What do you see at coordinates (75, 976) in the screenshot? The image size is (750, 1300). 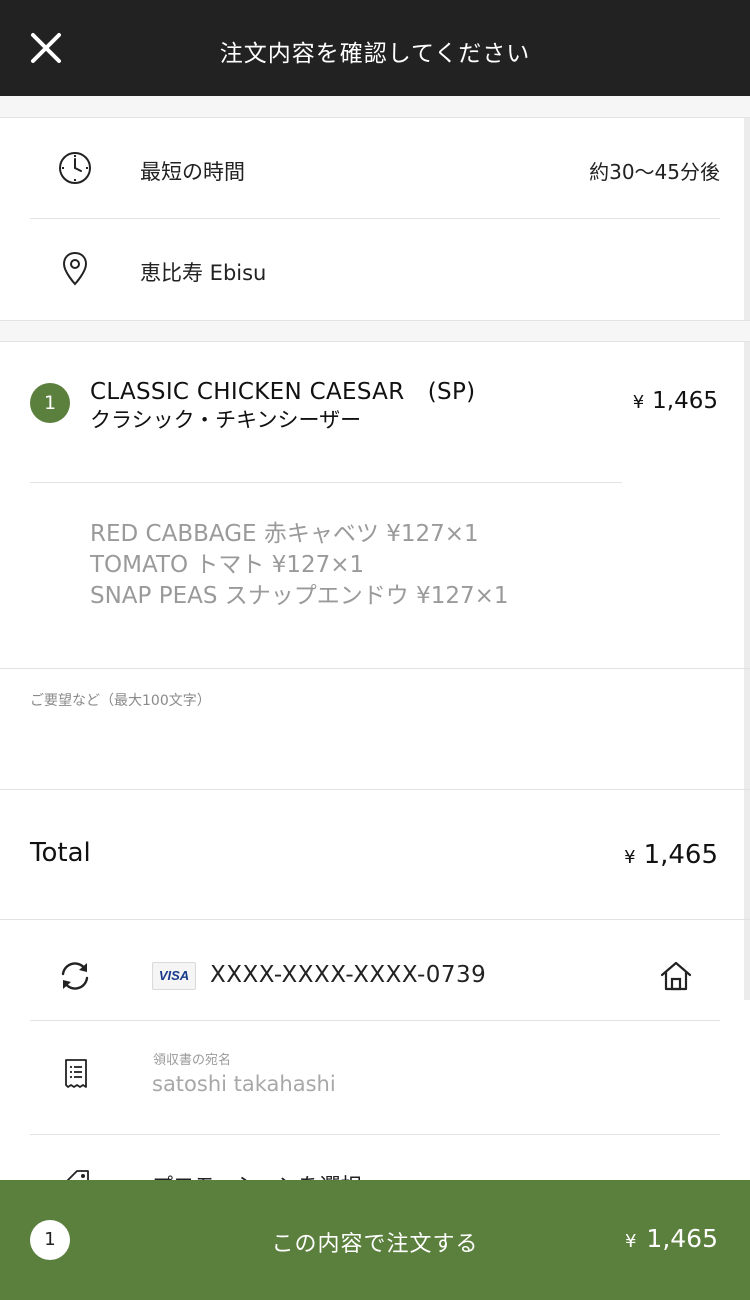 I see `refresh-icon` at bounding box center [75, 976].